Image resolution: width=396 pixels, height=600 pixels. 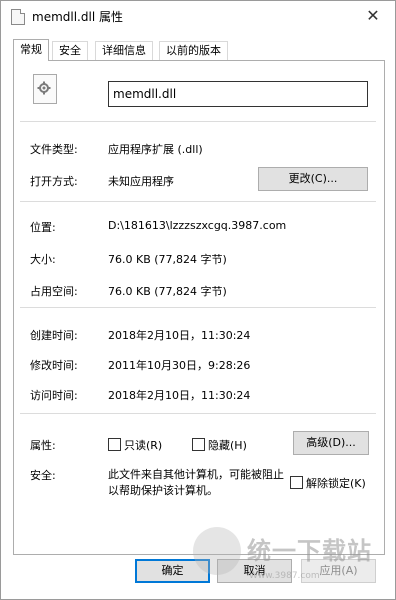 I want to click on size-on-disk-label: 占用空间:, so click(x=54, y=291).